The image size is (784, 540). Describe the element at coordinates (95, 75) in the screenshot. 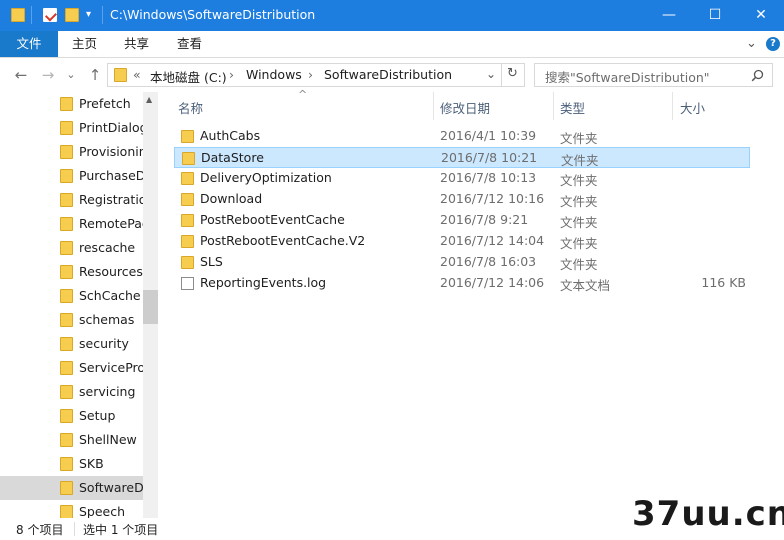

I see `up-button: ↑` at that location.